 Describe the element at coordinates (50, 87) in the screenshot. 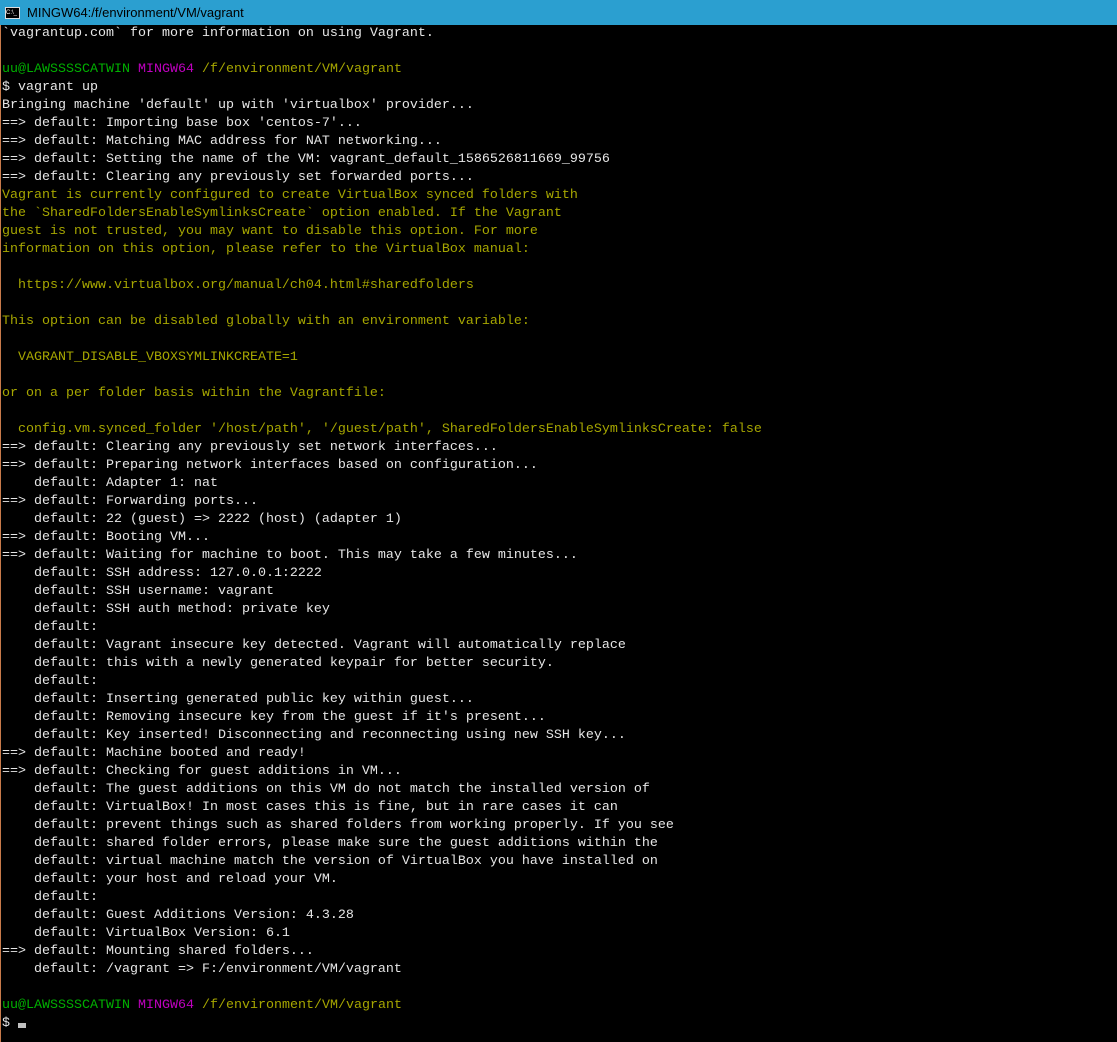

I see `line-text: $ vagrant up` at that location.